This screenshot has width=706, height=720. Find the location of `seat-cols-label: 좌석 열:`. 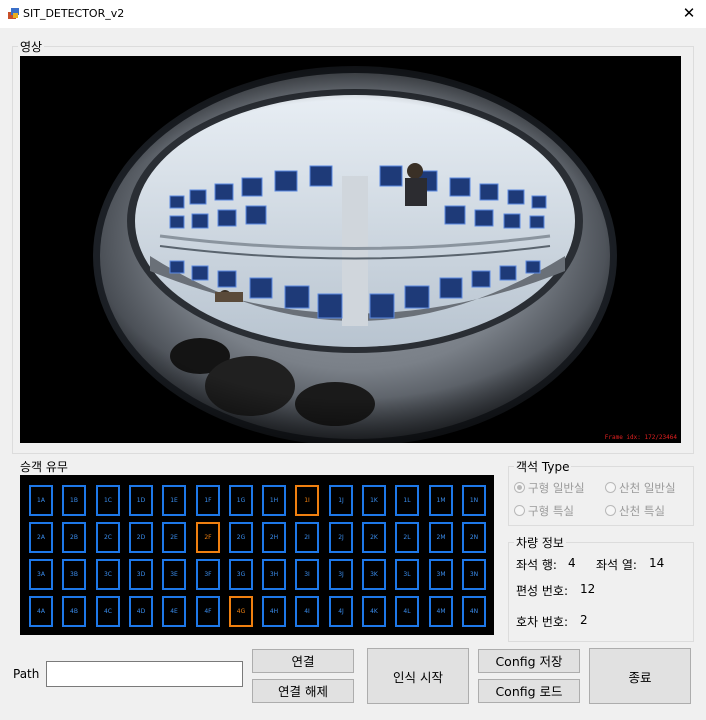

seat-cols-label: 좌석 열: is located at coordinates (616, 565).